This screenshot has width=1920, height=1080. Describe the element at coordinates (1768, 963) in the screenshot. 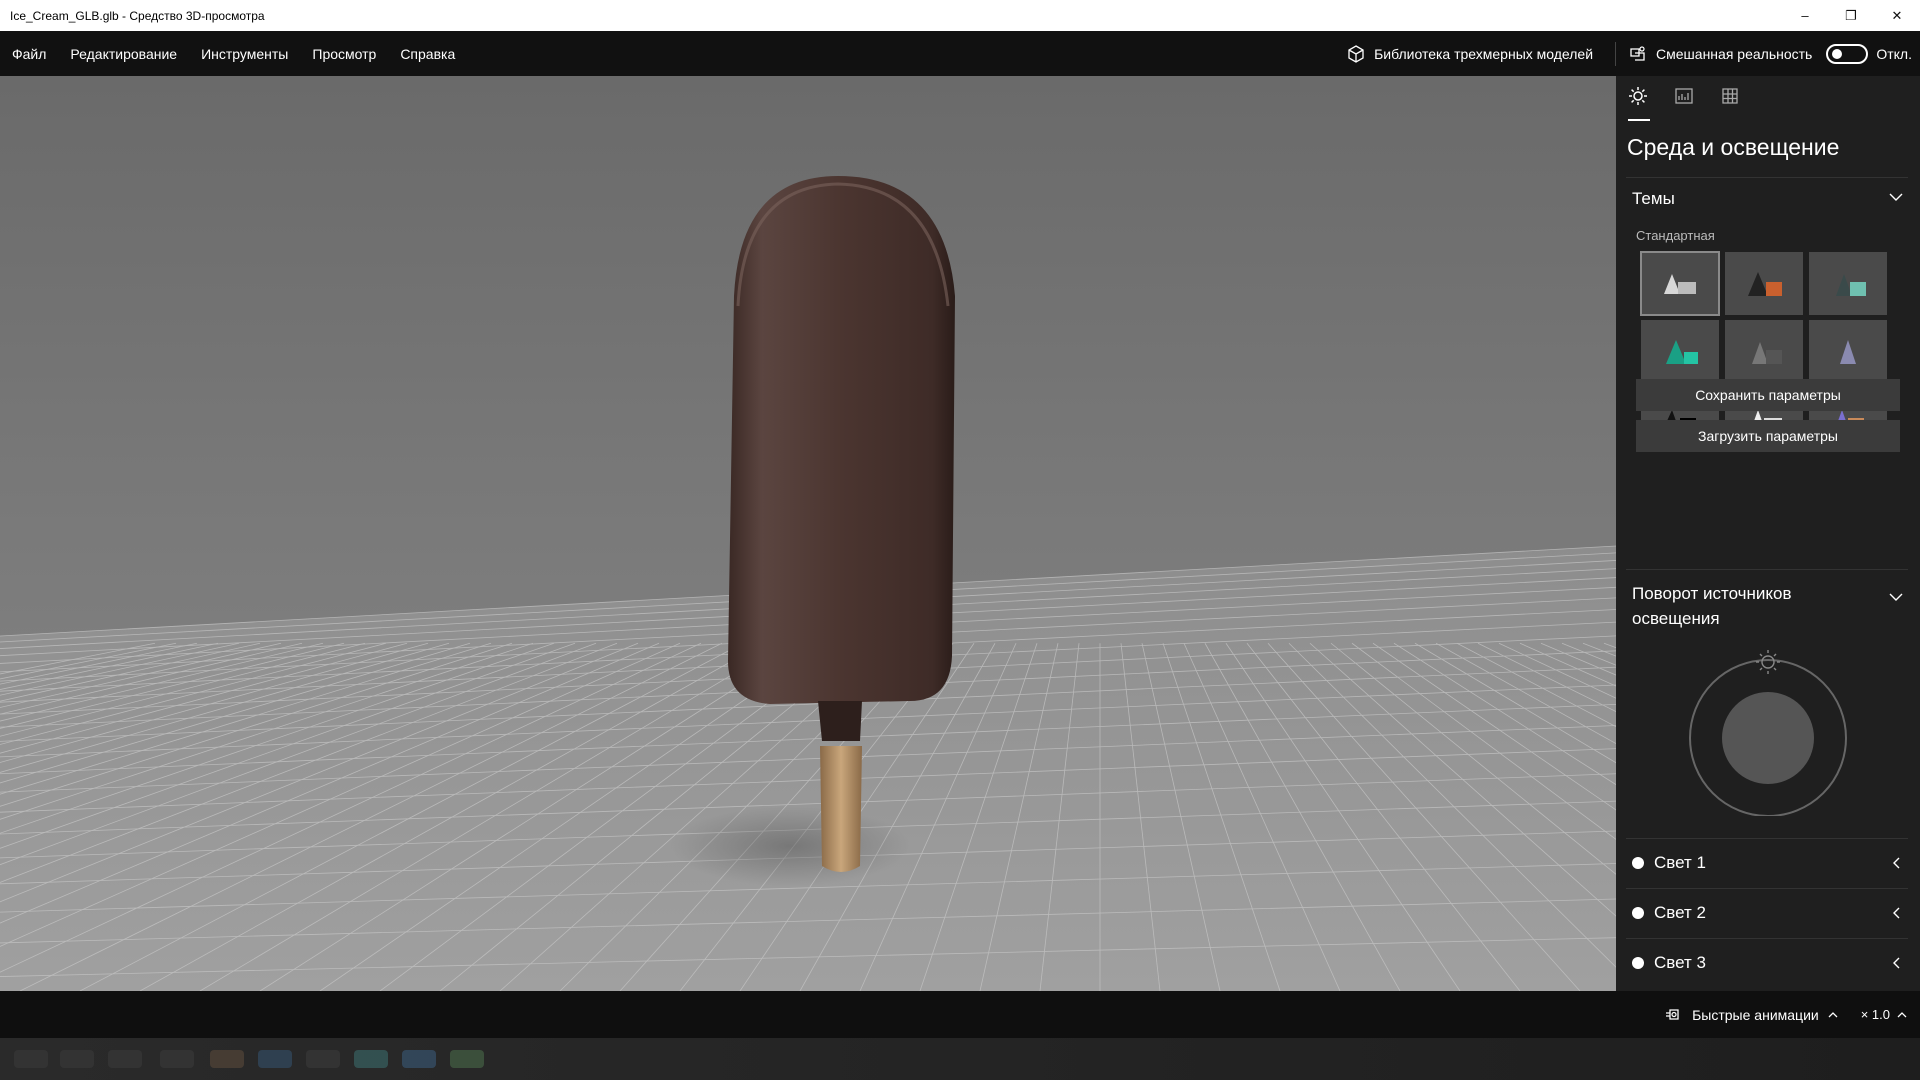

I see `light-row-3: Свет 3` at that location.